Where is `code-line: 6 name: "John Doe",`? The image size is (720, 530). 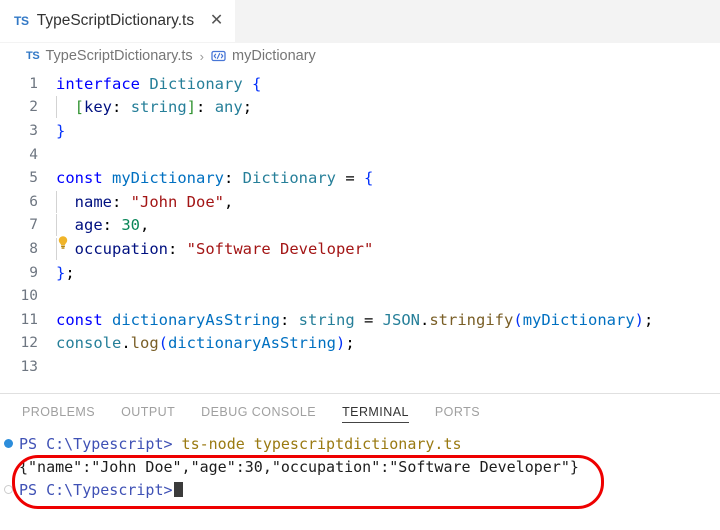 code-line: 6 name: "John Doe", is located at coordinates (360, 202).